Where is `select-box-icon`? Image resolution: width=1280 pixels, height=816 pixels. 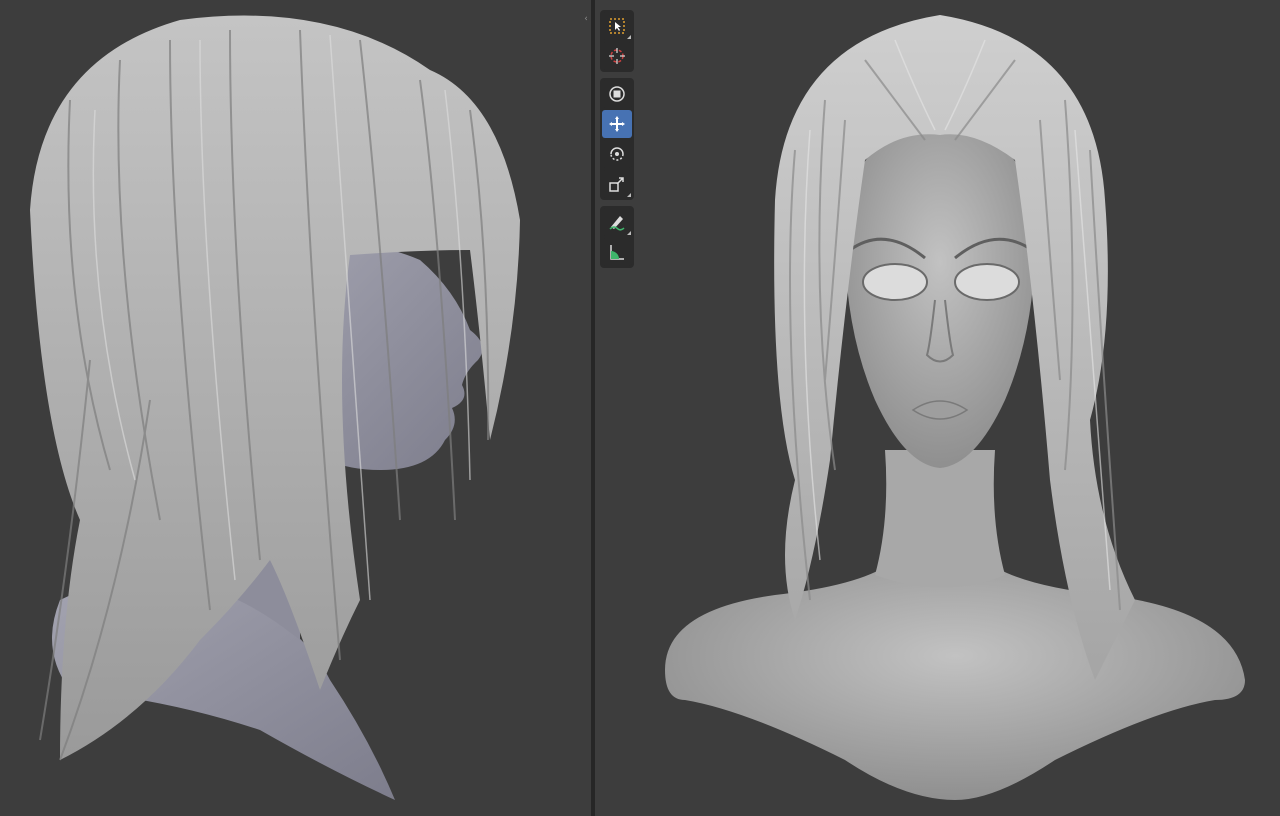
select-box-icon is located at coordinates (617, 26).